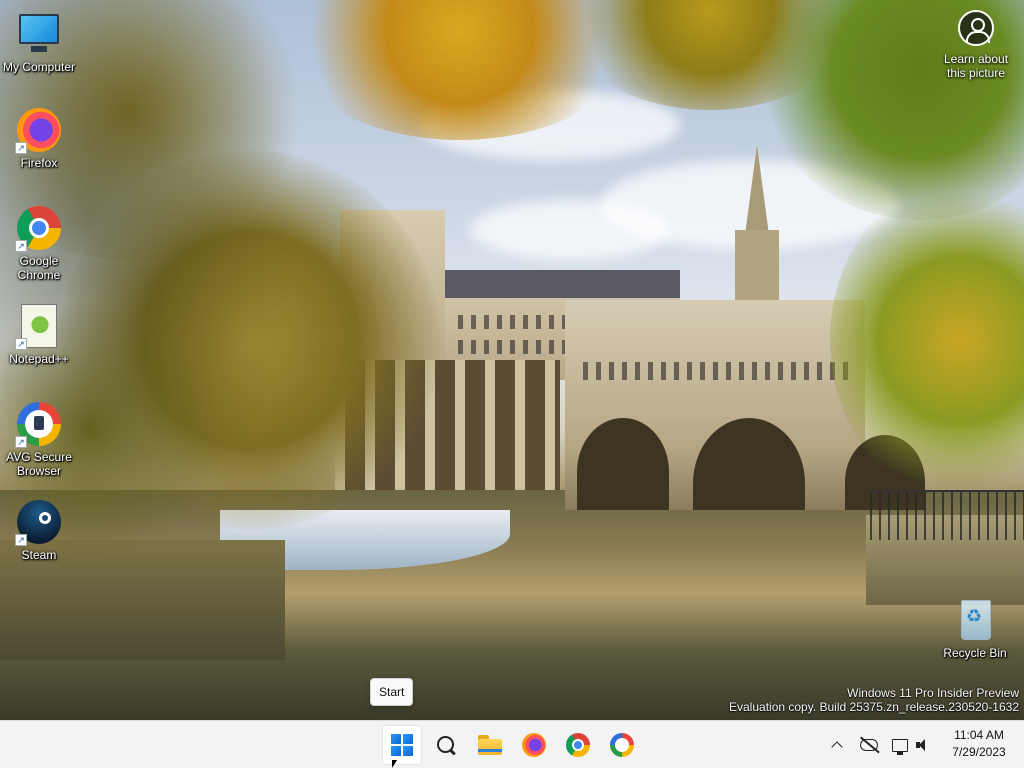  I want to click on network-icon, so click(900, 746).